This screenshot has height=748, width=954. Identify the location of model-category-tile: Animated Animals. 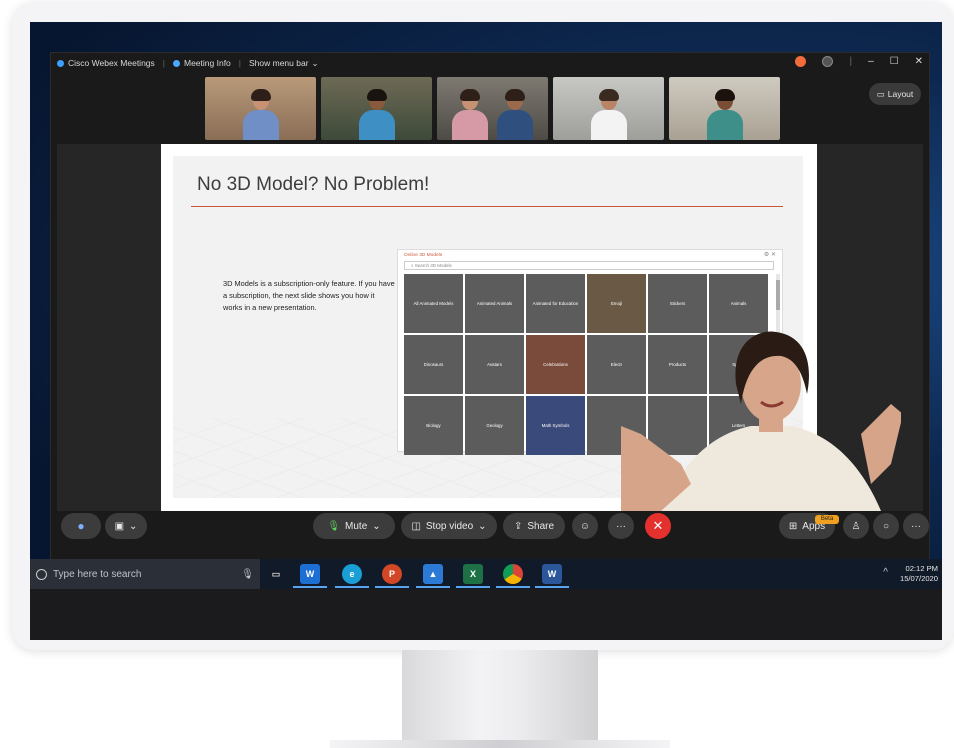
(494, 303).